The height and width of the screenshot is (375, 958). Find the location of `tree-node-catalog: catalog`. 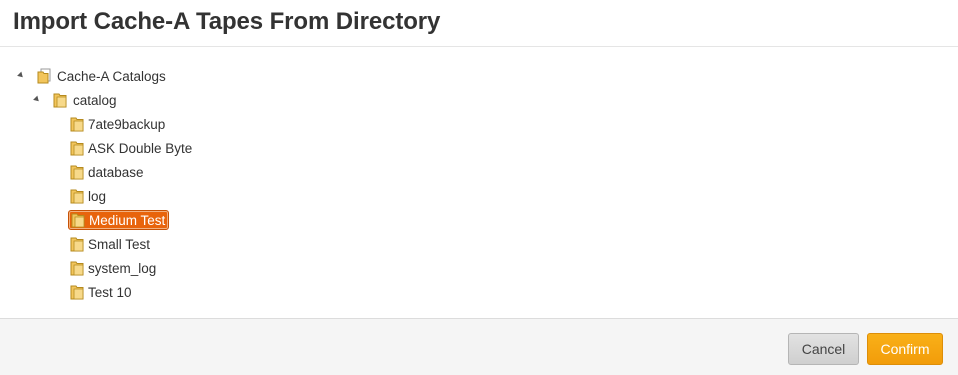

tree-node-catalog: catalog is located at coordinates (76, 100).